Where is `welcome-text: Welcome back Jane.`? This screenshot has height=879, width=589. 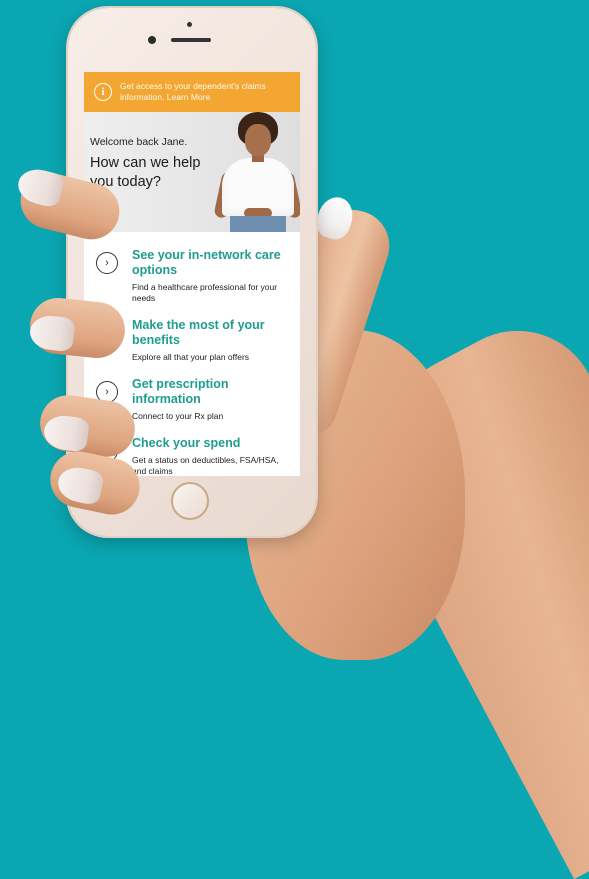 welcome-text: Welcome back Jane. is located at coordinates (139, 142).